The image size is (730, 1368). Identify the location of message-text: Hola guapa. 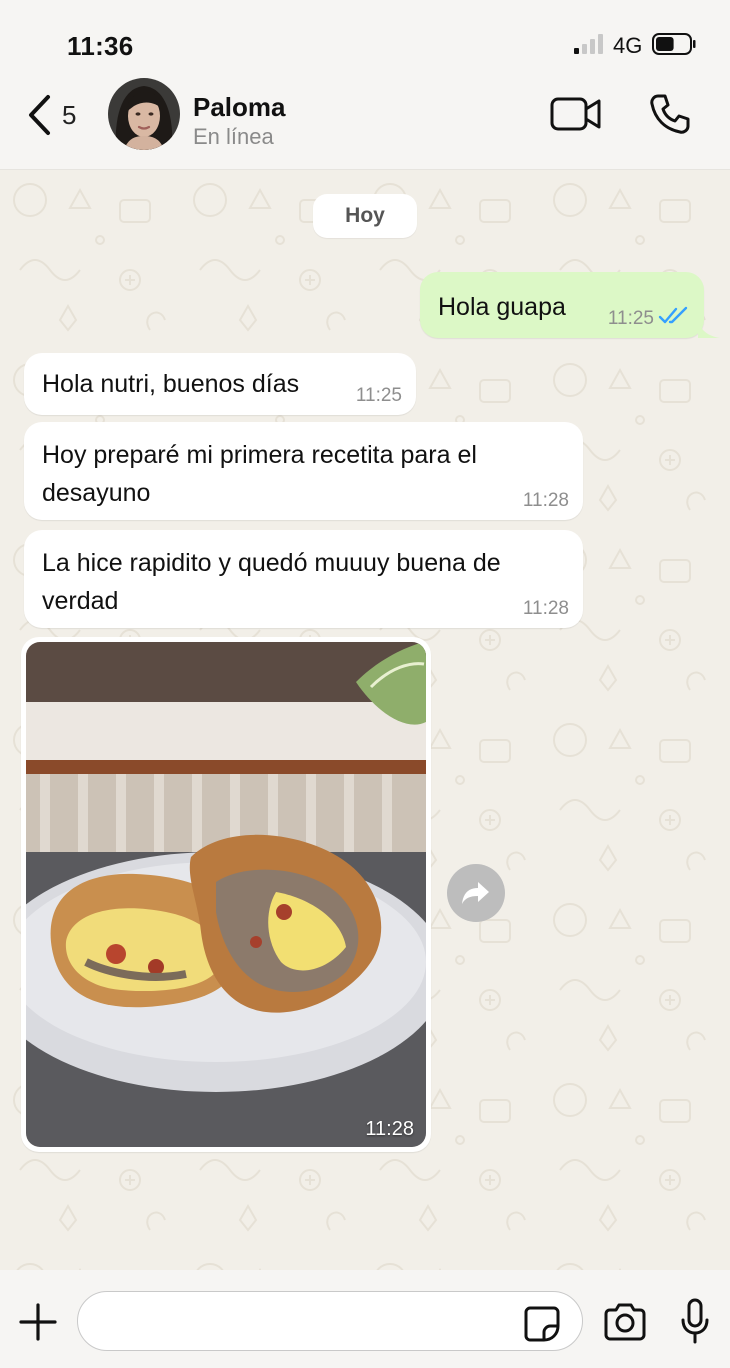
(502, 307).